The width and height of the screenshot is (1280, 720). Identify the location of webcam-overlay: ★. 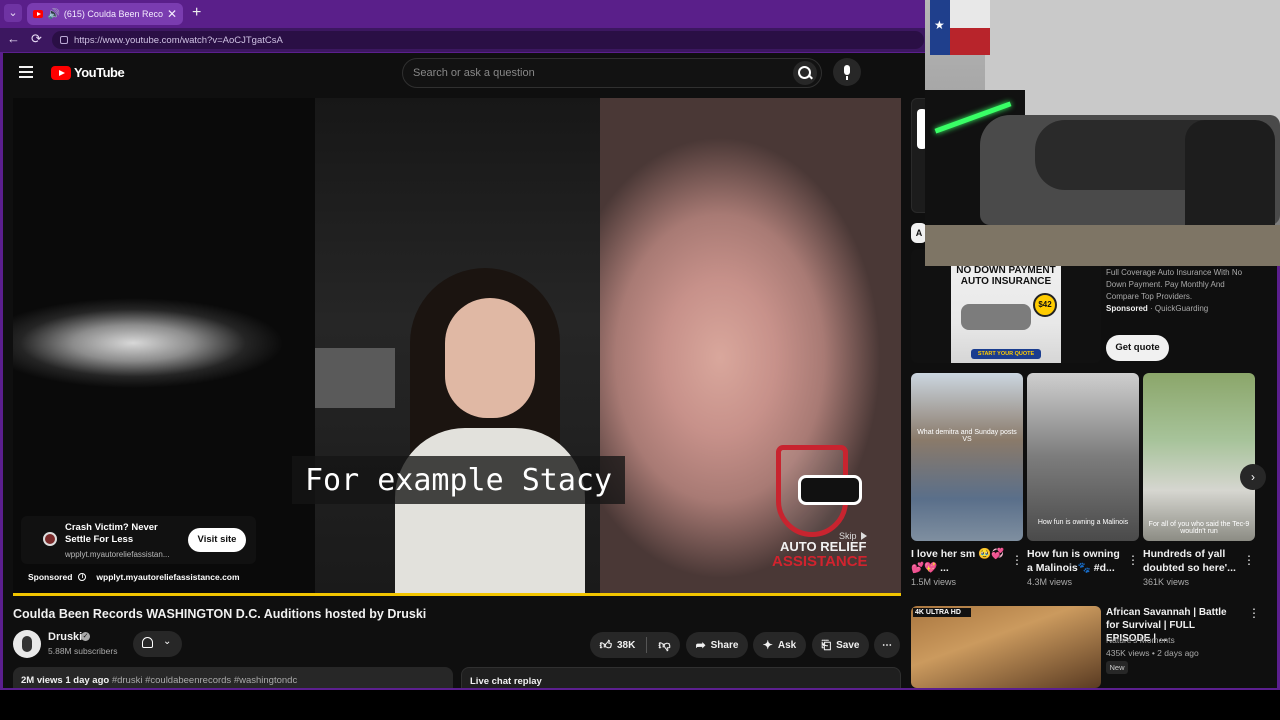
(1102, 133).